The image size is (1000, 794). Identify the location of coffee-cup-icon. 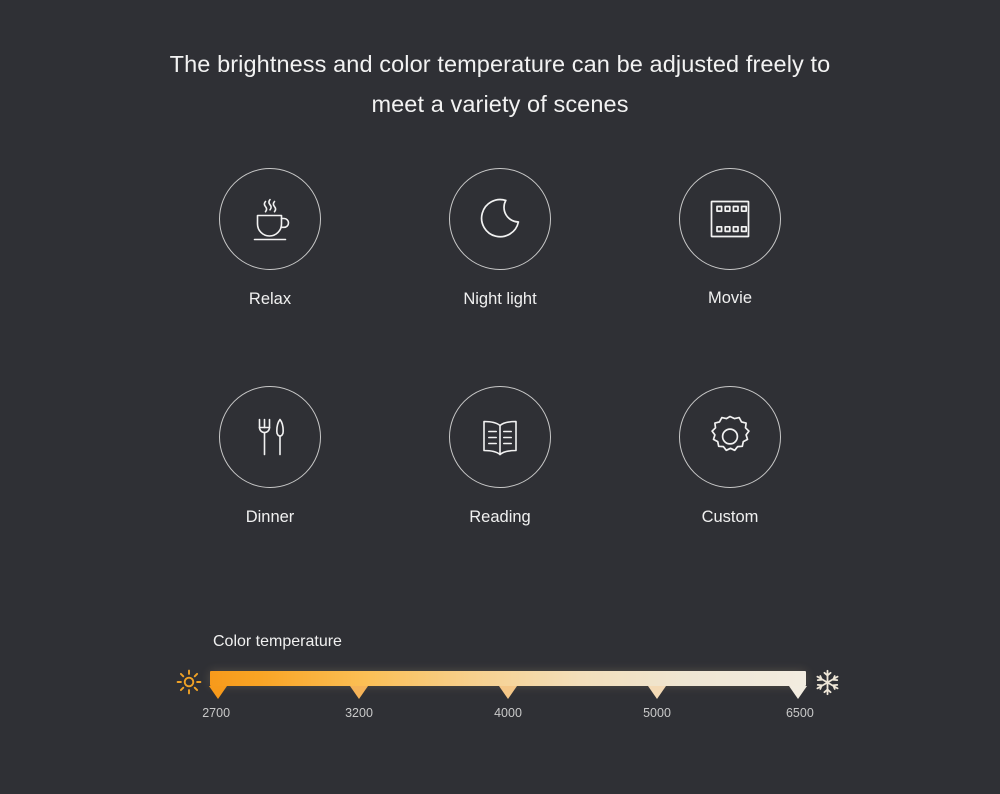
(270, 219).